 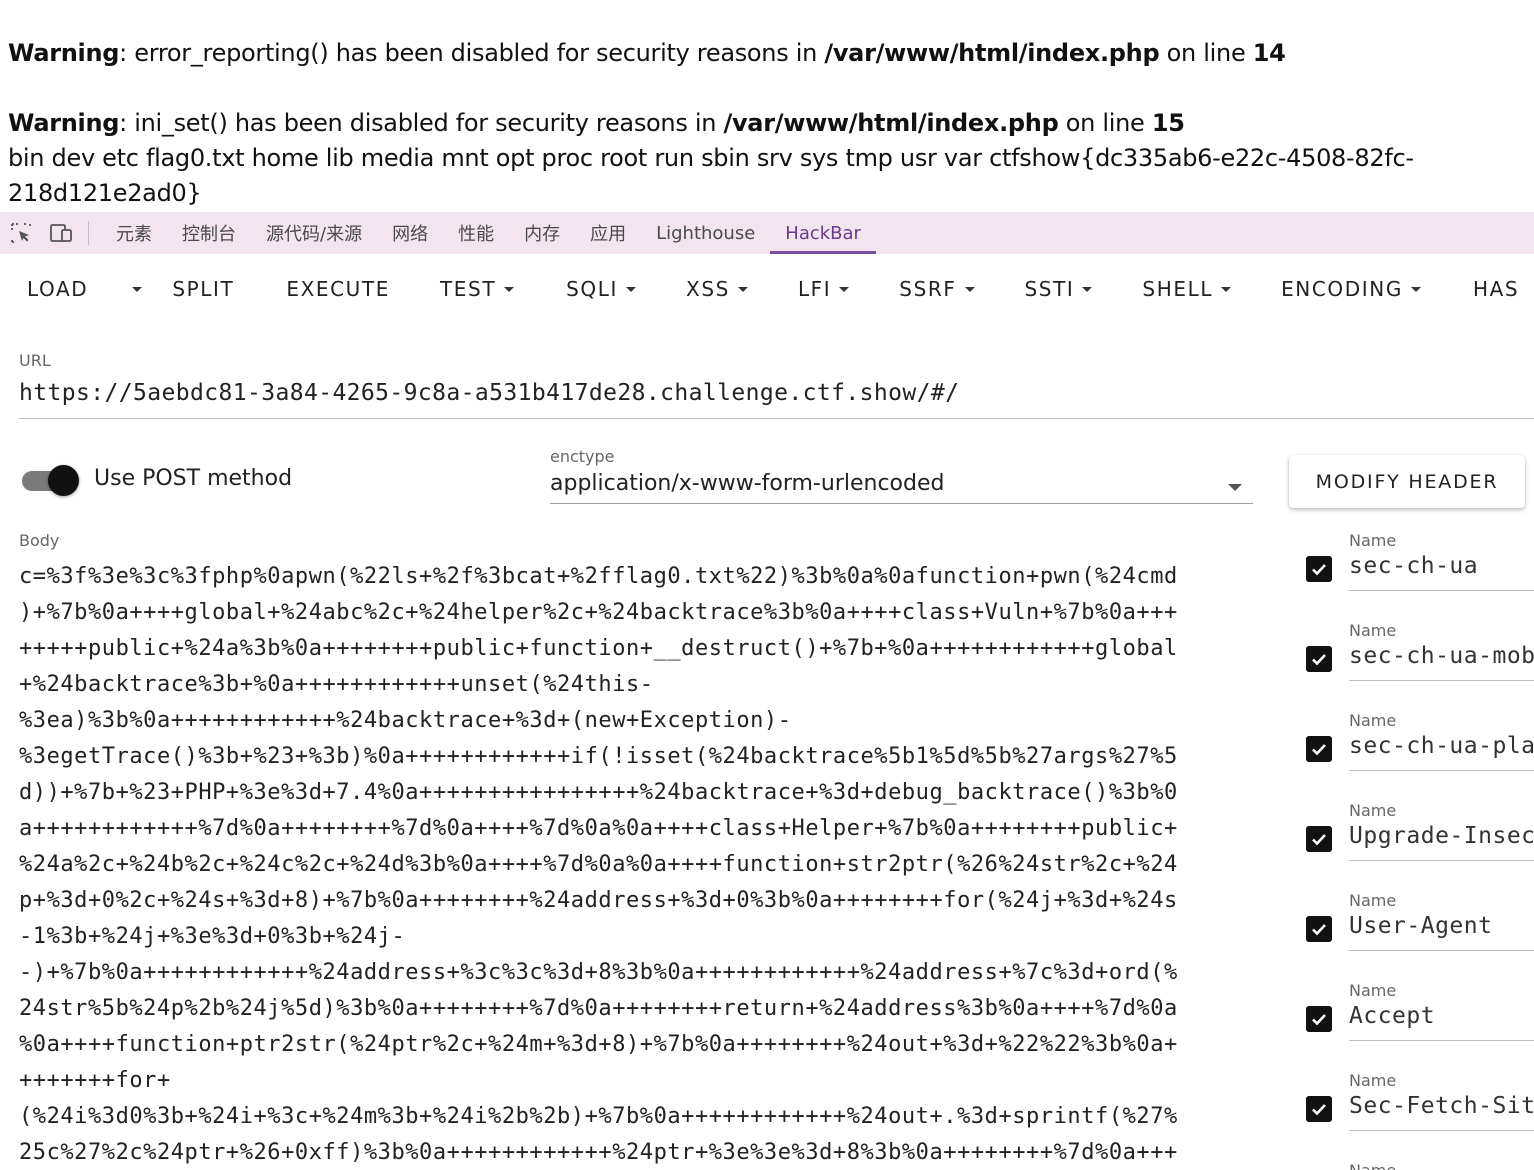 I want to click on header-row: Name sec-ch-ua-mob, so click(x=1417, y=666).